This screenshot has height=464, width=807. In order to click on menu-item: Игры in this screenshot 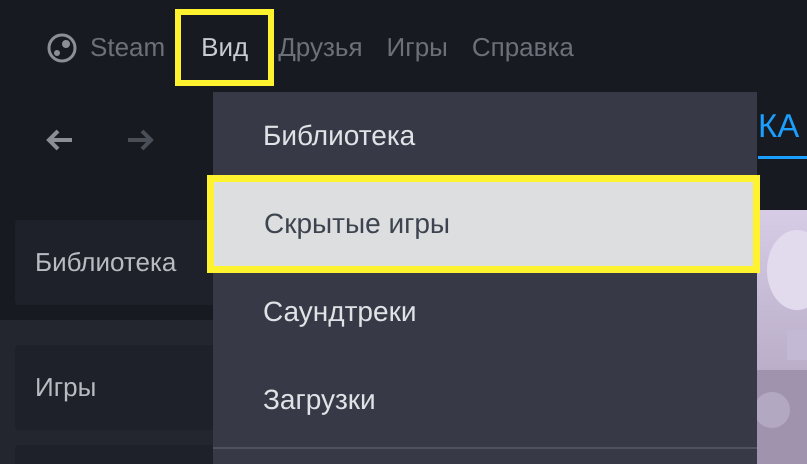, I will do `click(417, 47)`.